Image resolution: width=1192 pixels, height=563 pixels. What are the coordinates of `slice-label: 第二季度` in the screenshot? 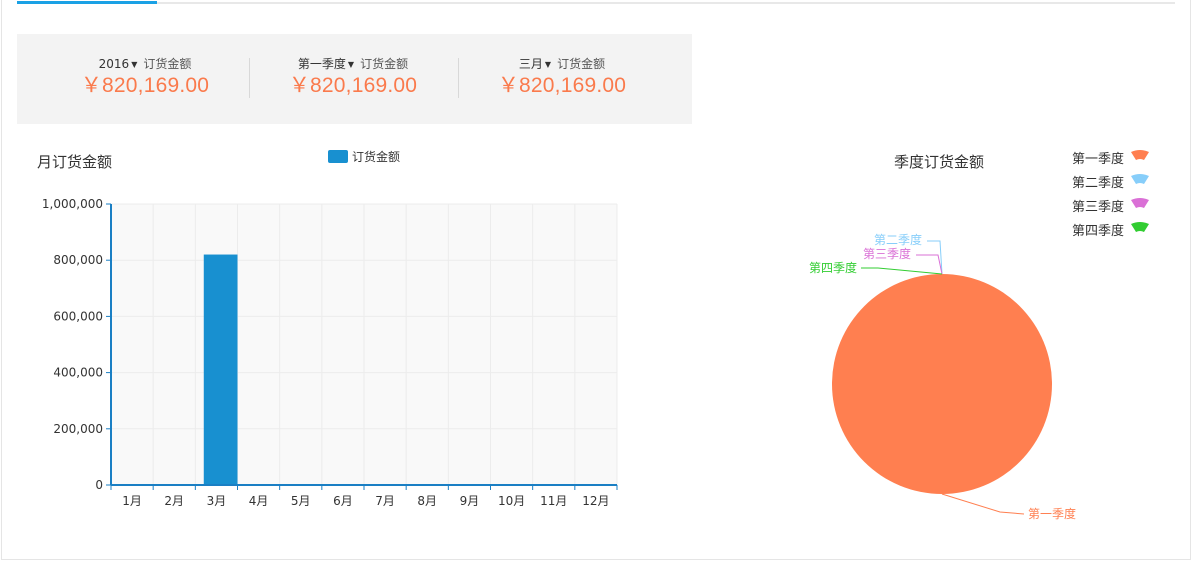 It's located at (898, 239).